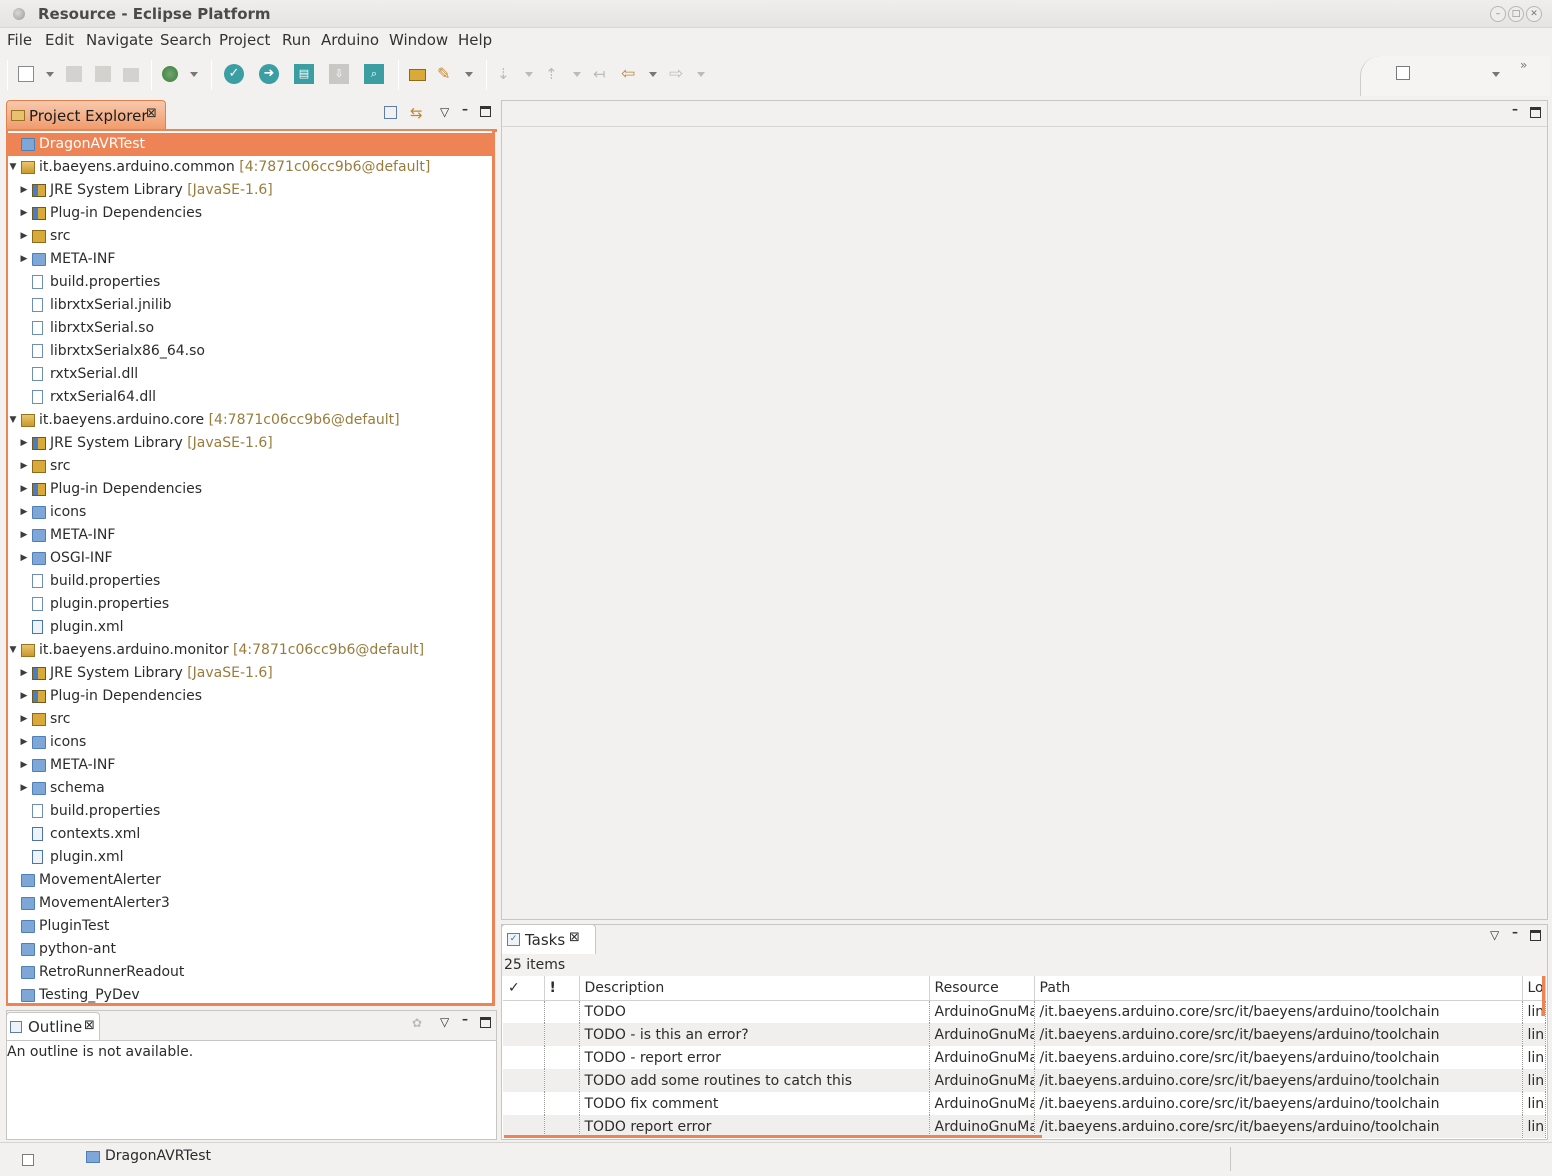  Describe the element at coordinates (186, 40) in the screenshot. I see `menu-search: Search` at that location.